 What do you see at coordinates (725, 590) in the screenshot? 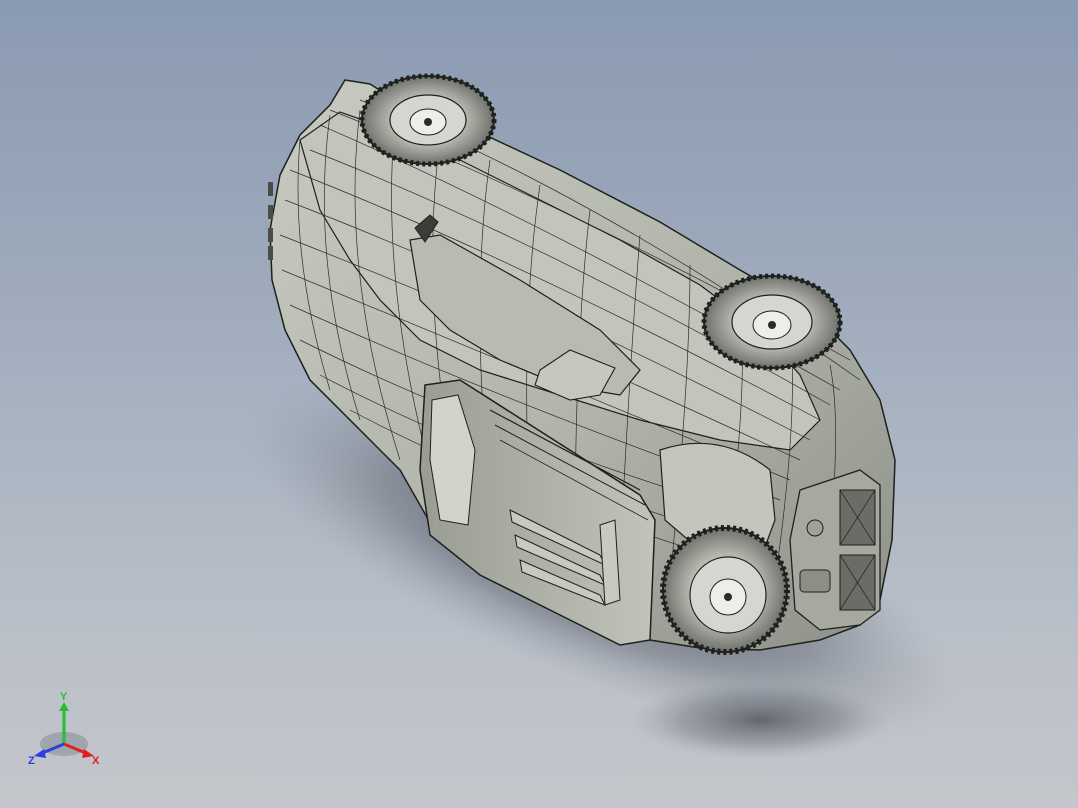
I see `wheel-front` at bounding box center [725, 590].